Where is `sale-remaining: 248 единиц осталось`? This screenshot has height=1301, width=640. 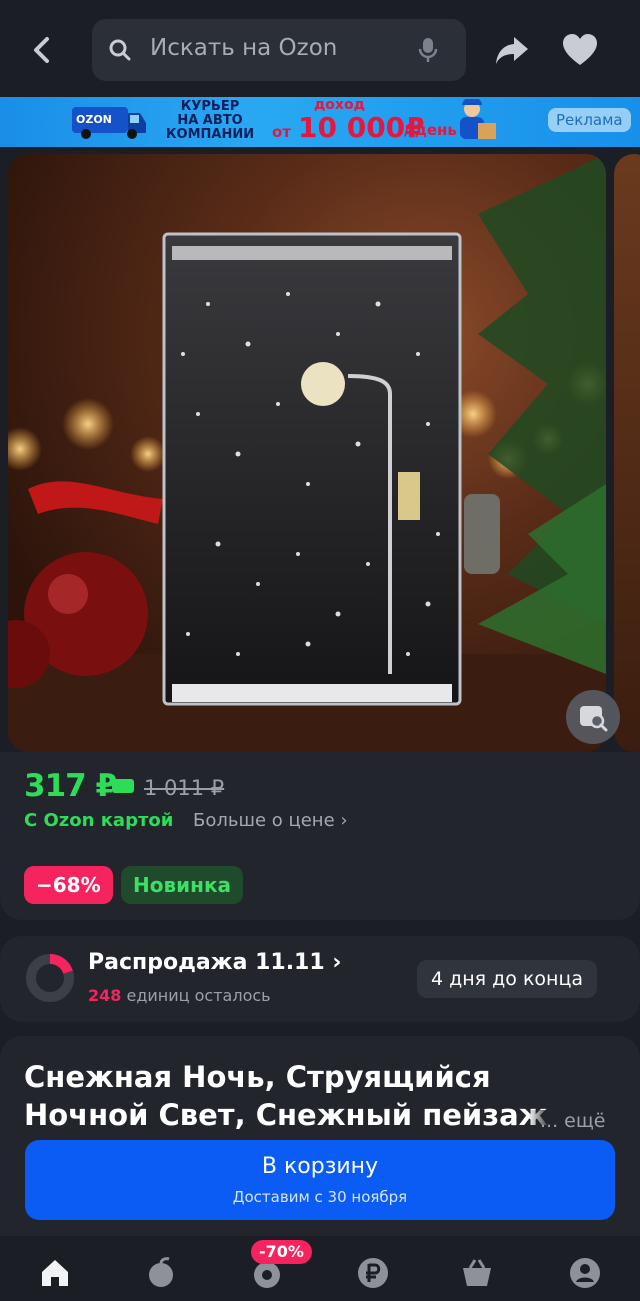
sale-remaining: 248 единиц осталось is located at coordinates (179, 995).